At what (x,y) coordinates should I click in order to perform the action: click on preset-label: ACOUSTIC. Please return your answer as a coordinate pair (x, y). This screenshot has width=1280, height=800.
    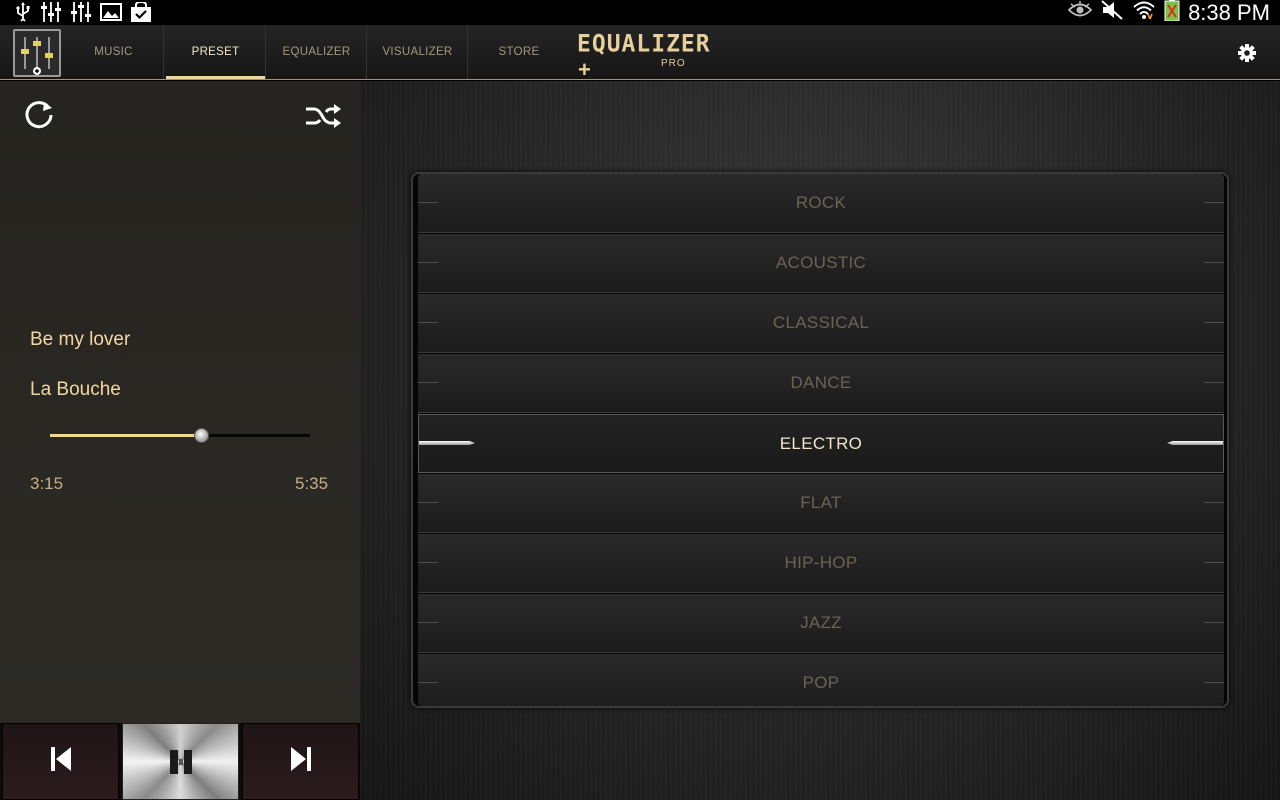
    Looking at the image, I should click on (821, 262).